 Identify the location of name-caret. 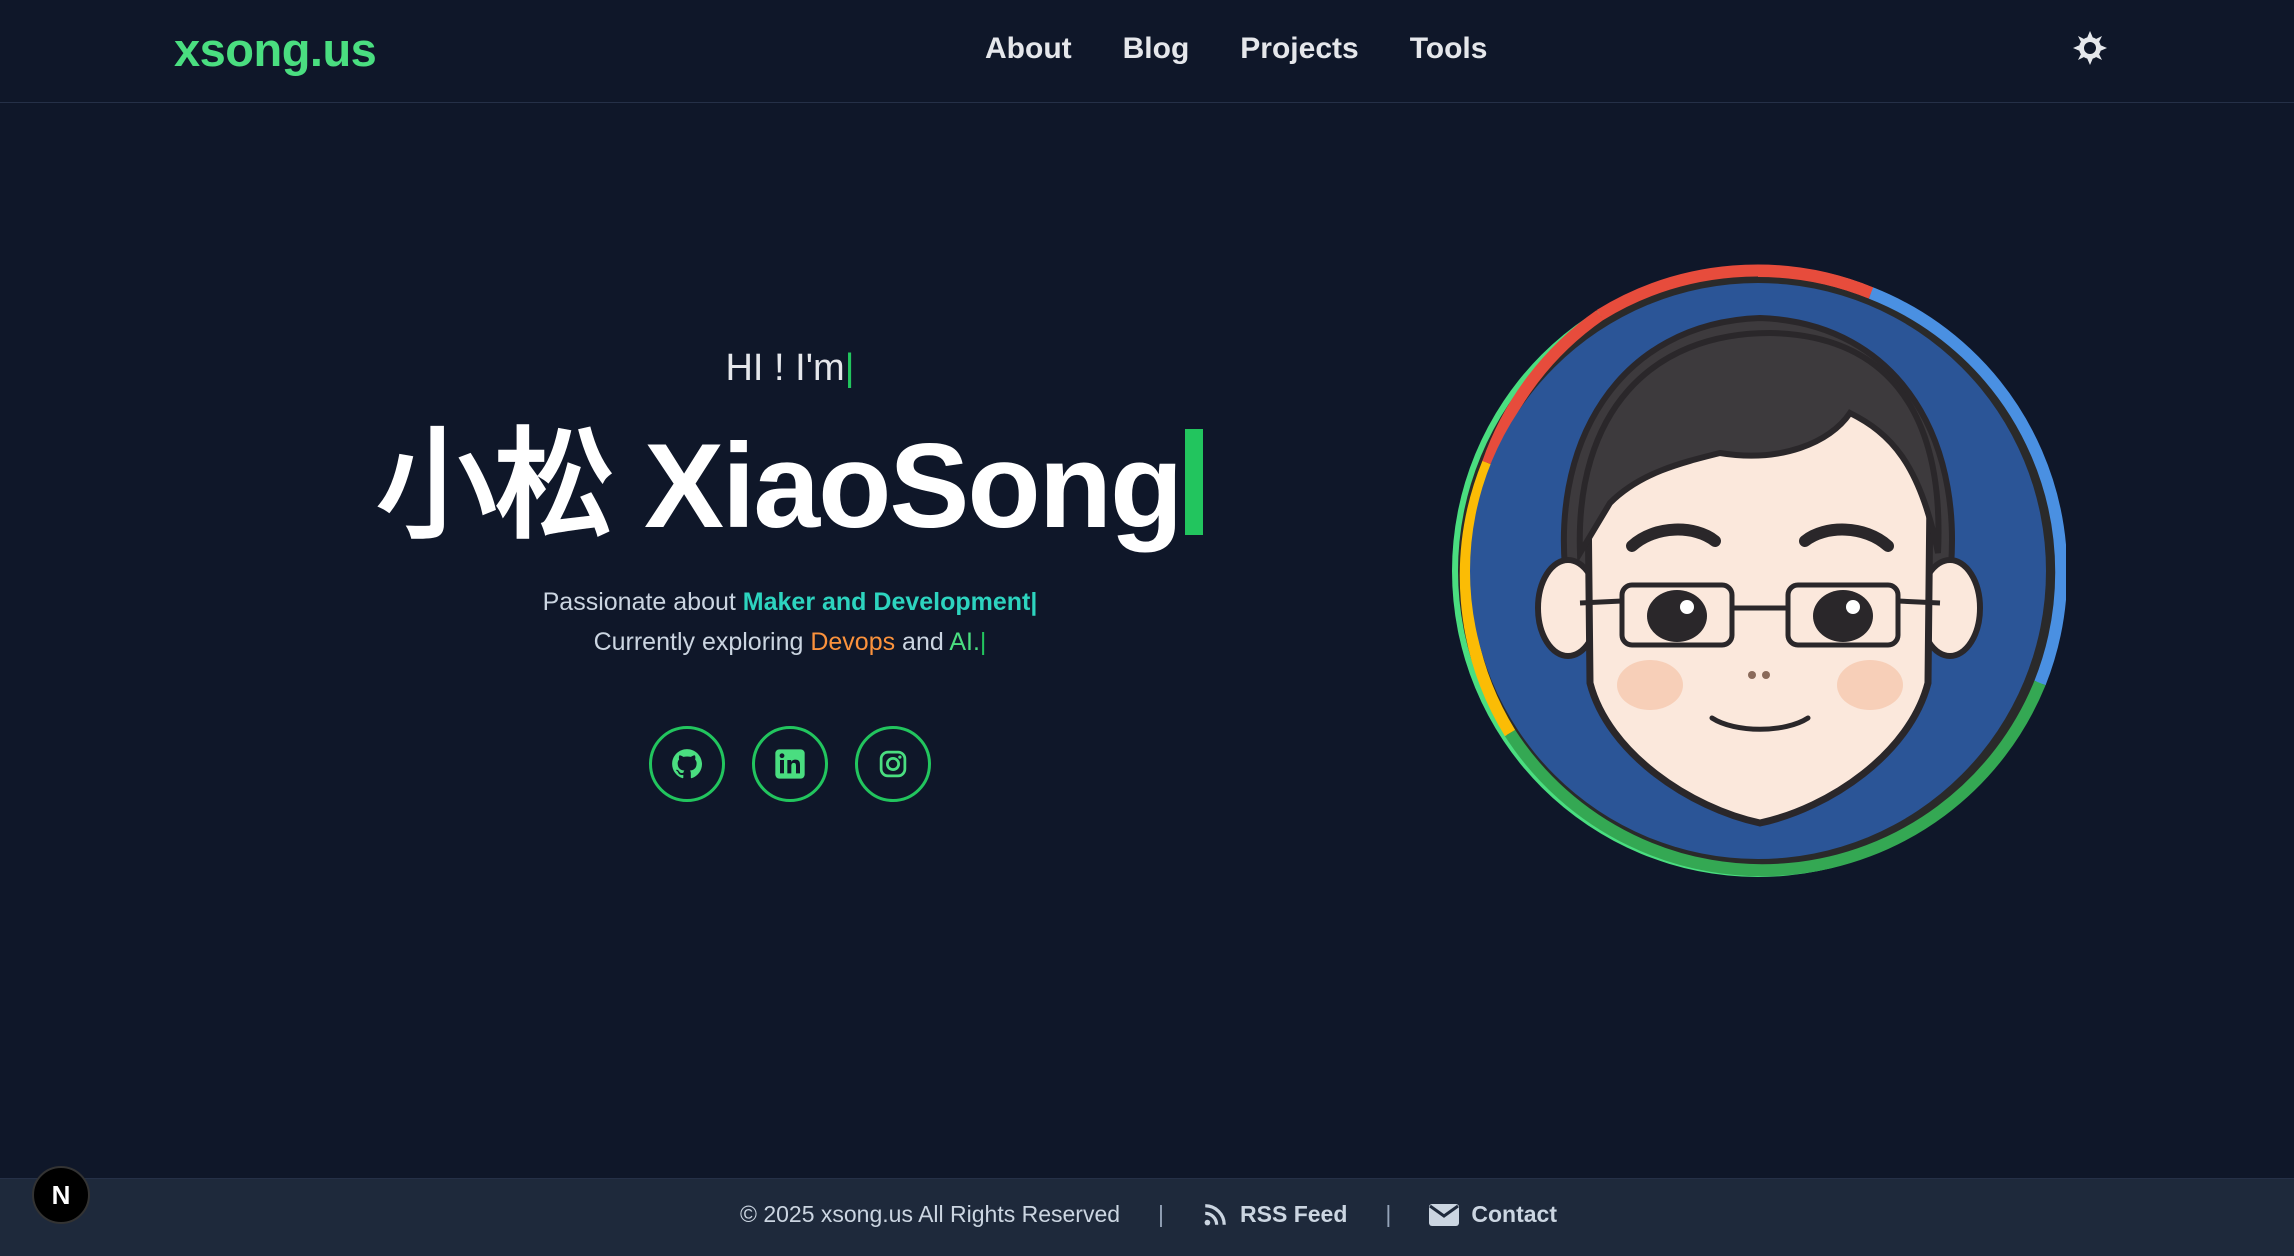
(1194, 482).